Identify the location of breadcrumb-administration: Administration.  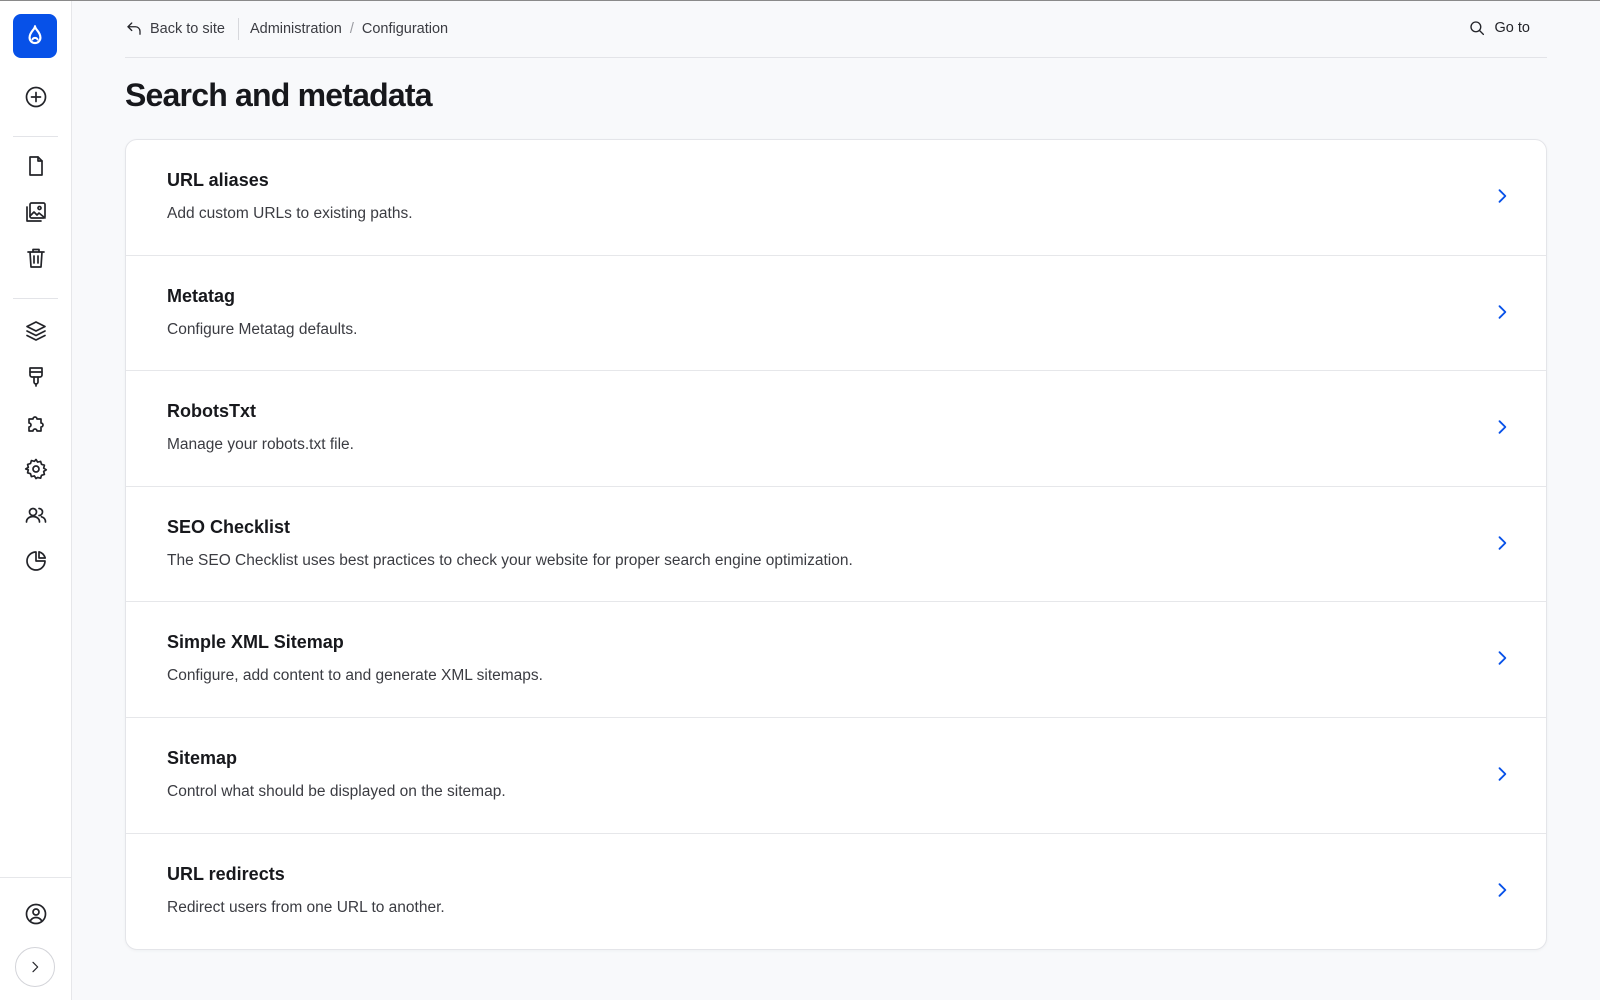
(296, 29).